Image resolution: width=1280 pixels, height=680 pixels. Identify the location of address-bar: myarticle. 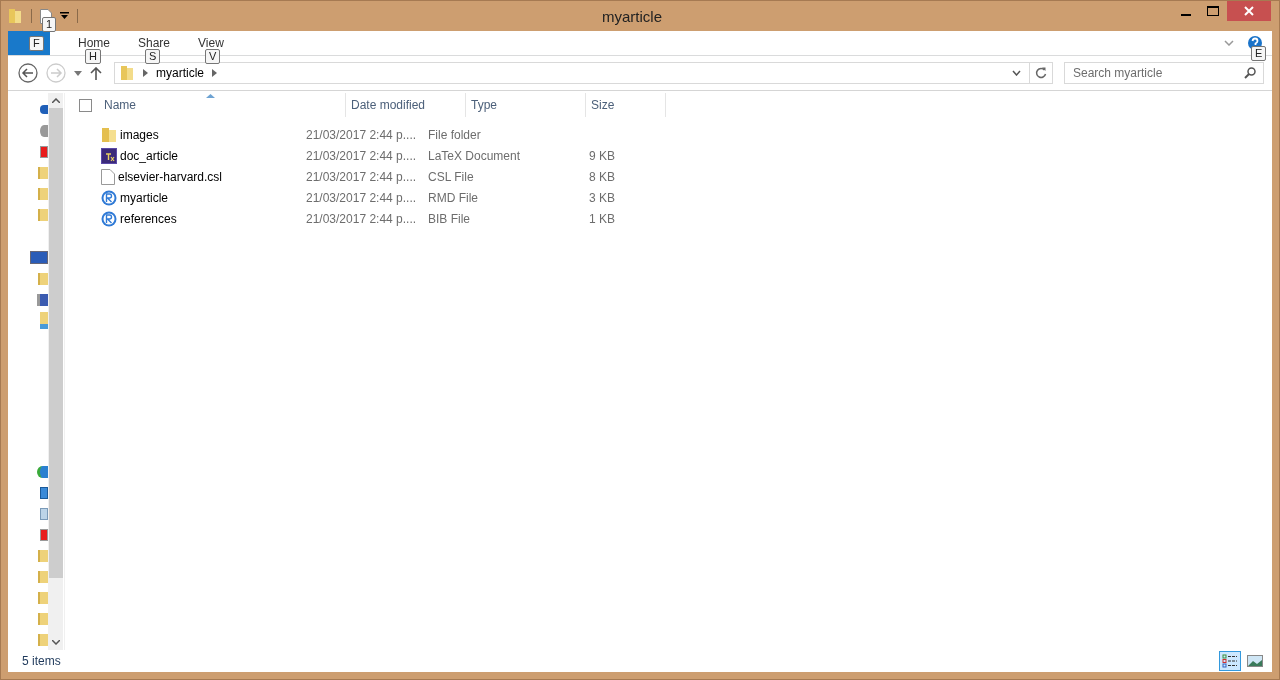
(572, 73).